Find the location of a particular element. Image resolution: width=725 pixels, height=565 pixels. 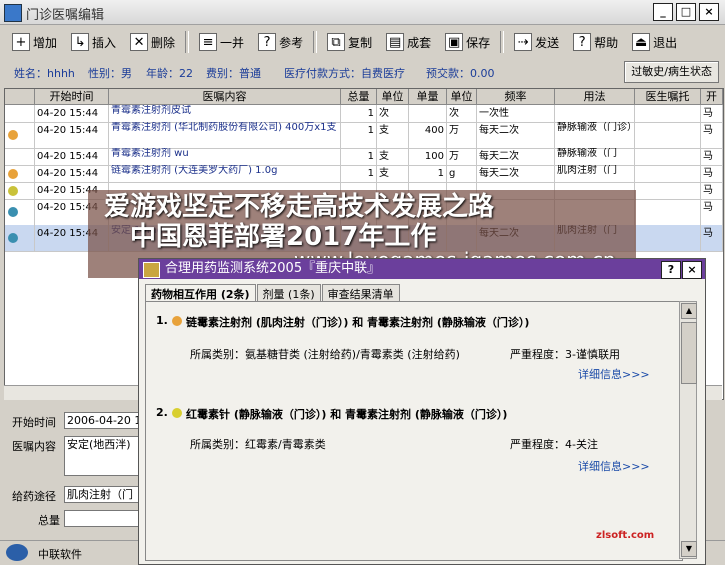

grid-cell-dose: 100 is located at coordinates (428, 156).